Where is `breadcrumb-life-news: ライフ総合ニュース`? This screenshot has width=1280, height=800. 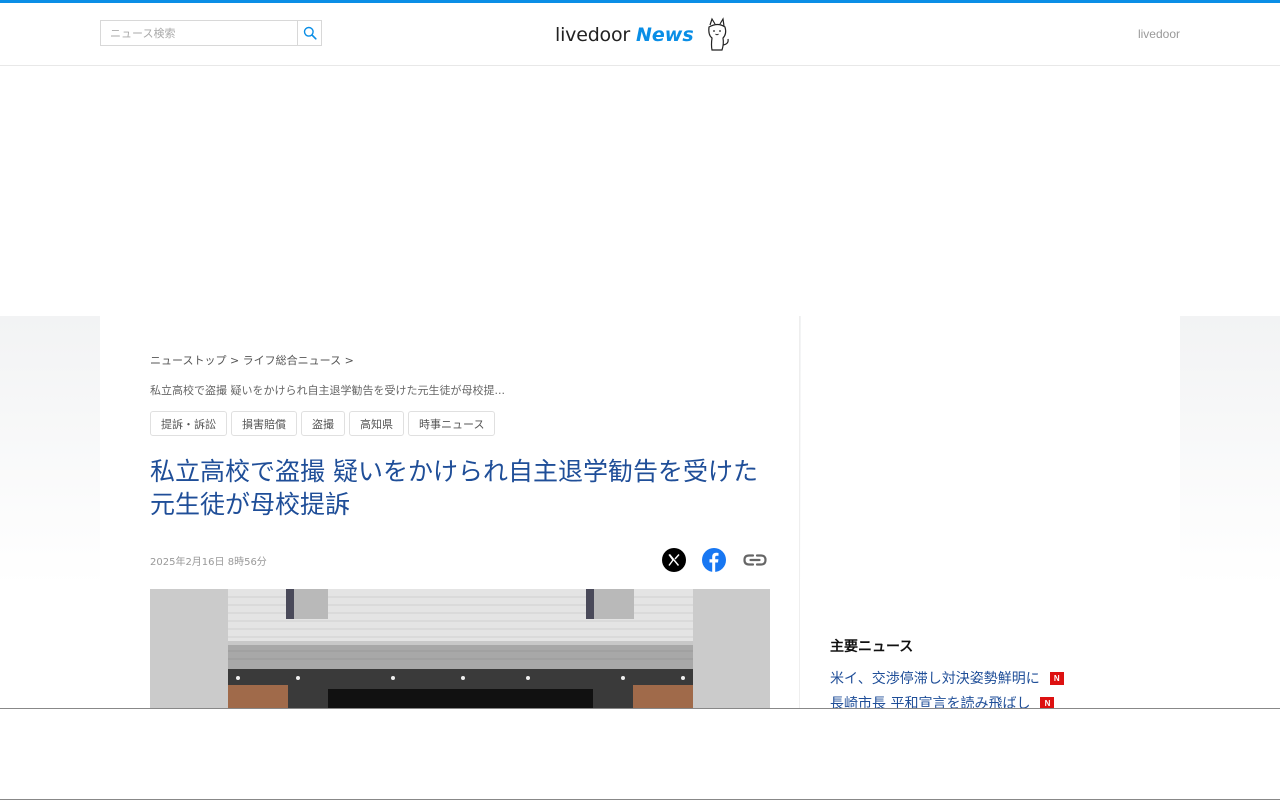 breadcrumb-life-news: ライフ総合ニュース is located at coordinates (292, 360).